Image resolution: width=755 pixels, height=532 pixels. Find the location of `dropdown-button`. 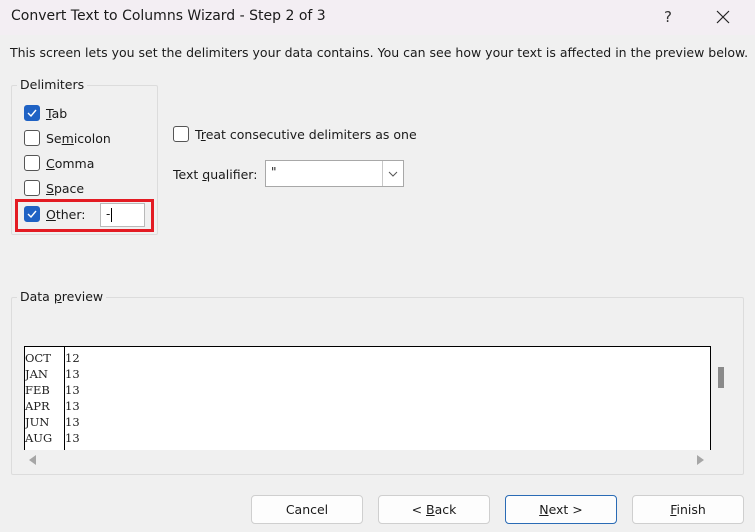

dropdown-button is located at coordinates (392, 173).